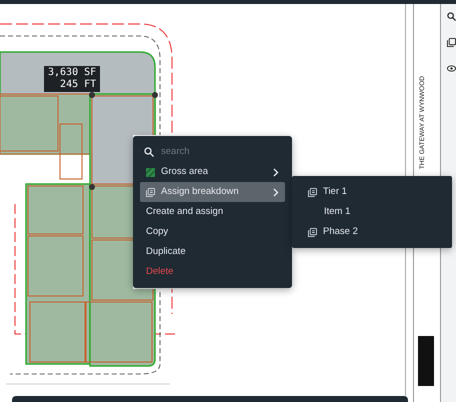  I want to click on menu-item: Create and assign, so click(212, 212).